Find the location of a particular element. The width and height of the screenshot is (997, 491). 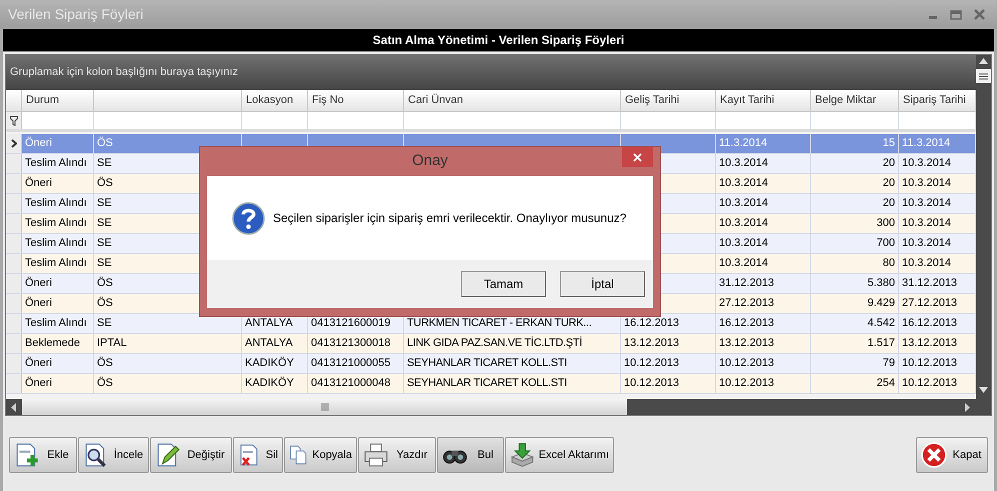

table-cell: 5.380 is located at coordinates (855, 283).